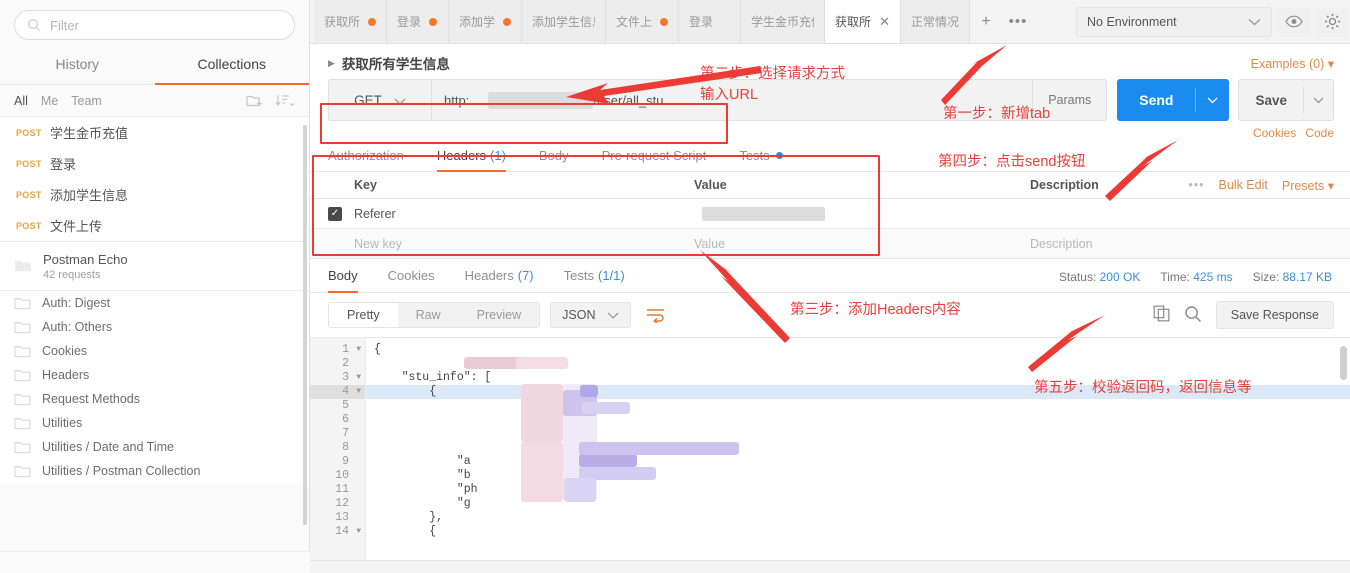  I want to click on time-value: 425 ms, so click(1213, 276).